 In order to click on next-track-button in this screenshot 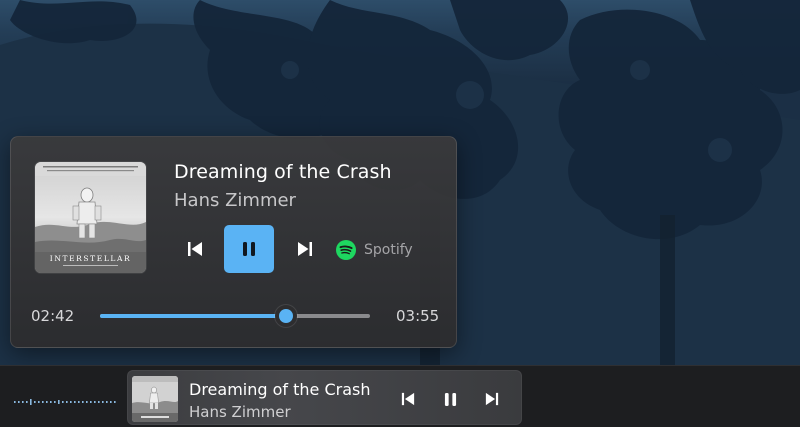, I will do `click(305, 249)`.